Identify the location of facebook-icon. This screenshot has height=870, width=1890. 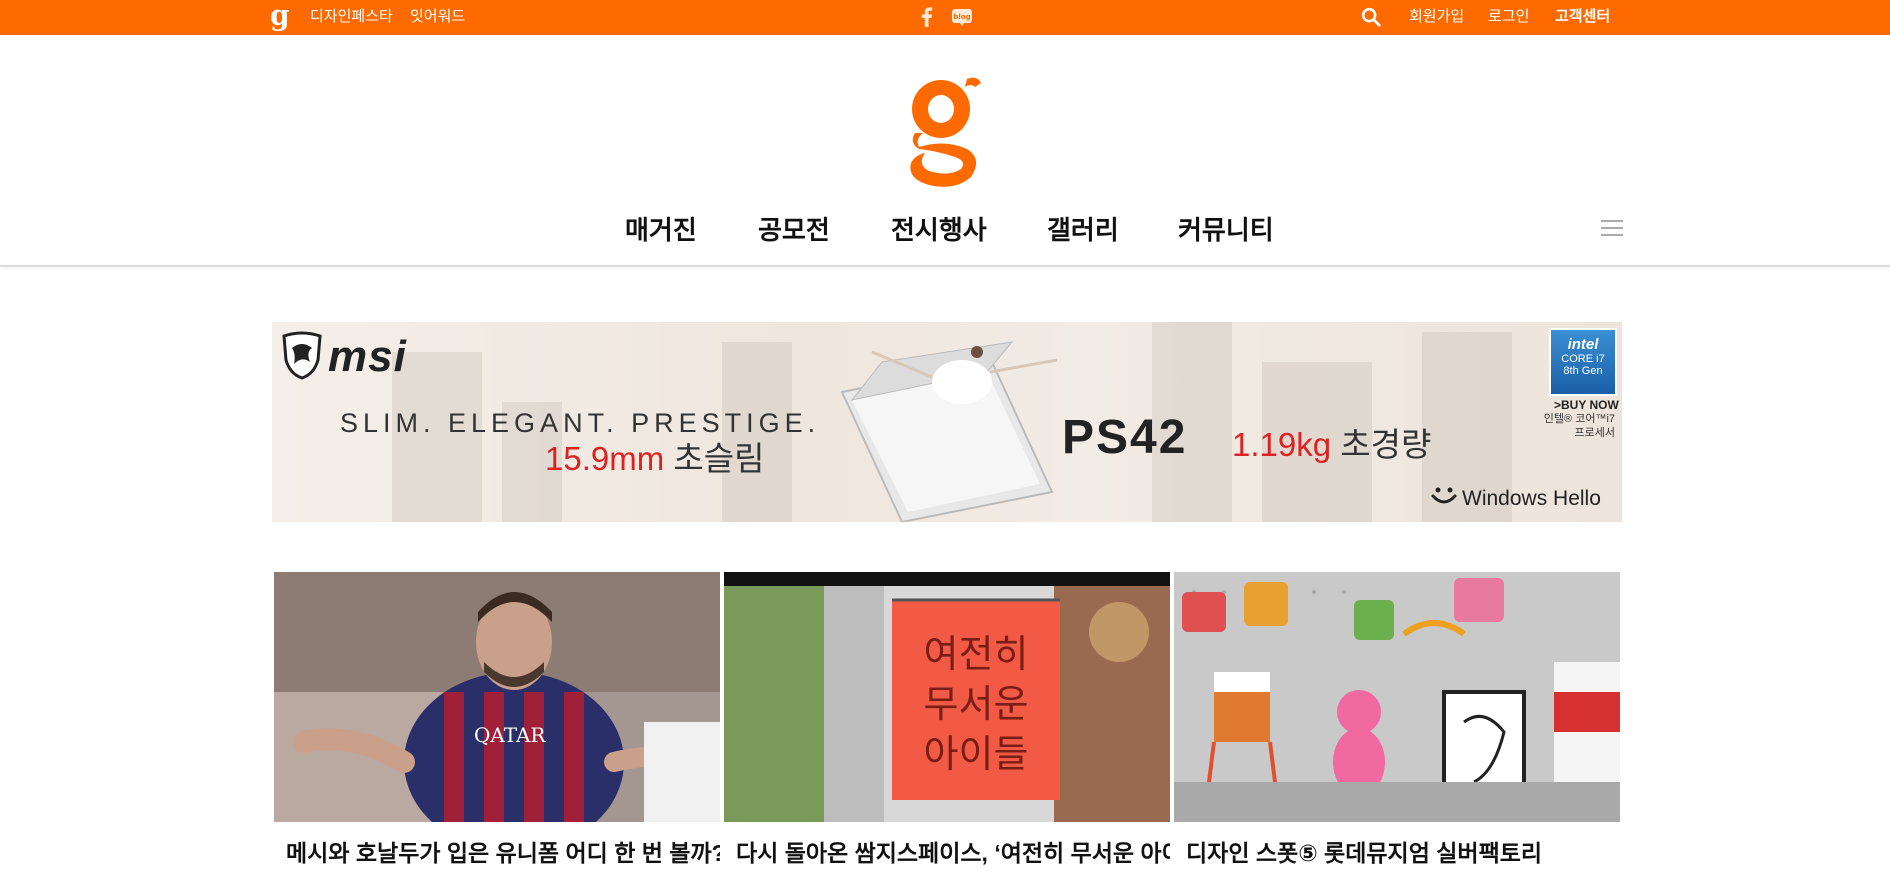
(927, 17).